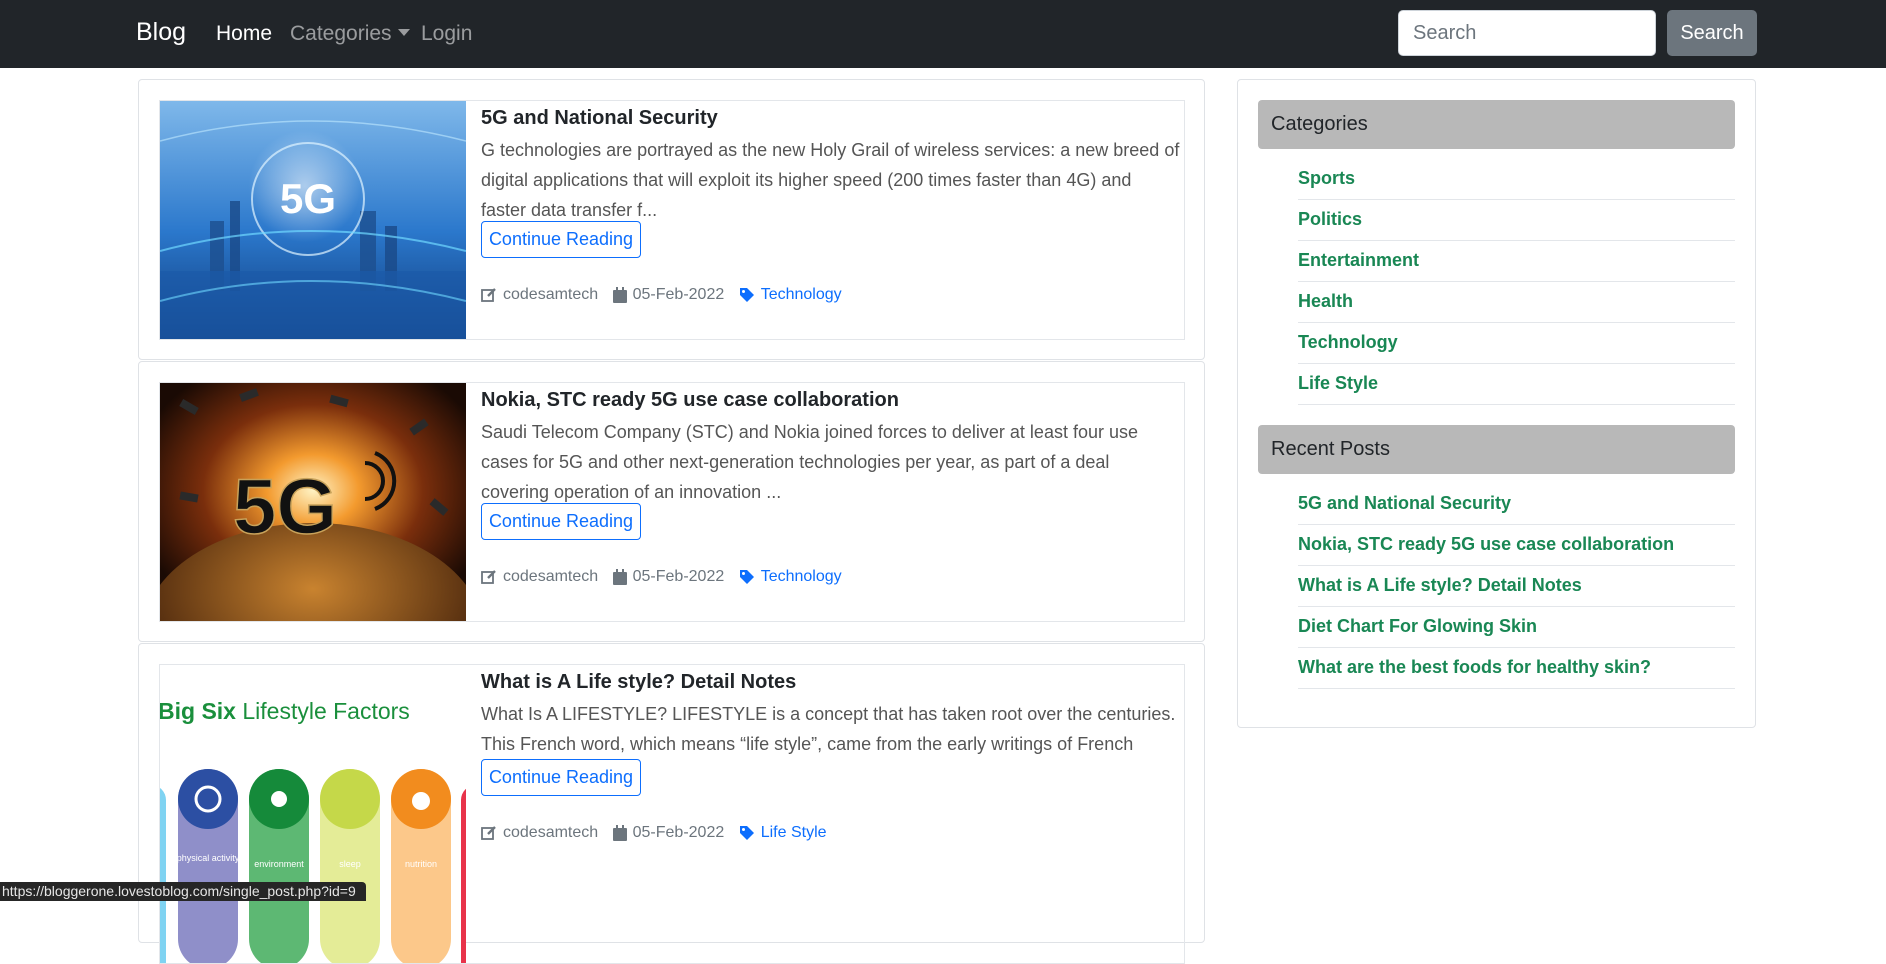 This screenshot has width=1886, height=964. Describe the element at coordinates (279, 864) in the screenshot. I see `image-label-environment: environment` at that location.